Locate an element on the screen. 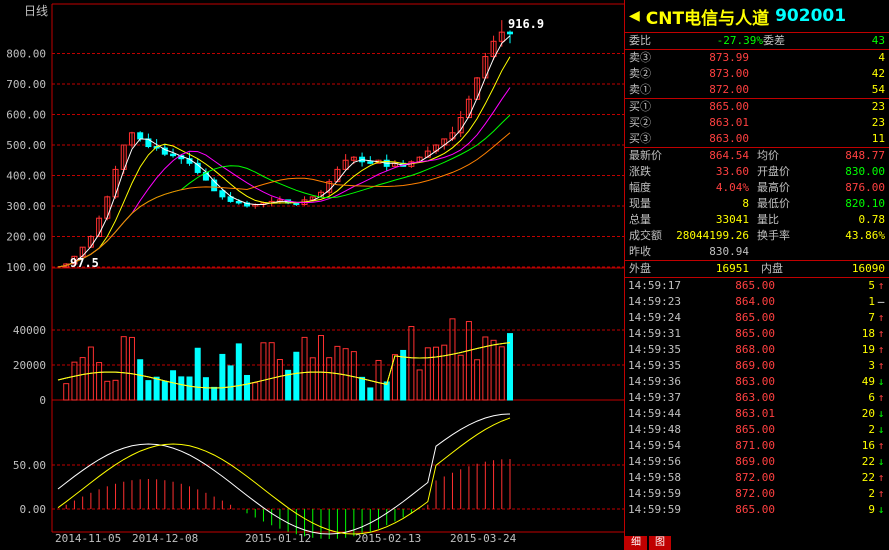 Image resolution: width=889 pixels, height=550 pixels. sell-order-row: 卖① 872.00 54 is located at coordinates (757, 90).